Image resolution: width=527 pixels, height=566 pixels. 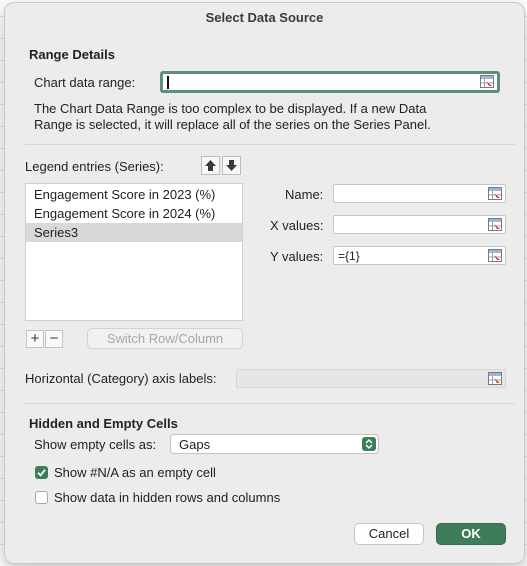 I want to click on chevron-updown-icon, so click(x=369, y=444).